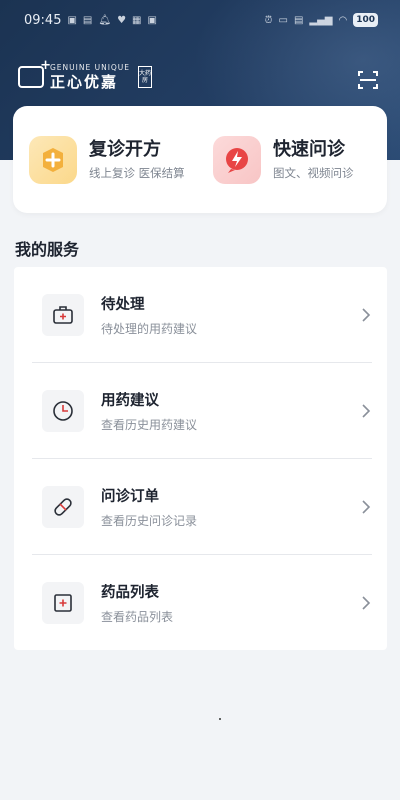 The height and width of the screenshot is (800, 400). What do you see at coordinates (125, 149) in the screenshot?
I see `action-title: 复诊开方` at bounding box center [125, 149].